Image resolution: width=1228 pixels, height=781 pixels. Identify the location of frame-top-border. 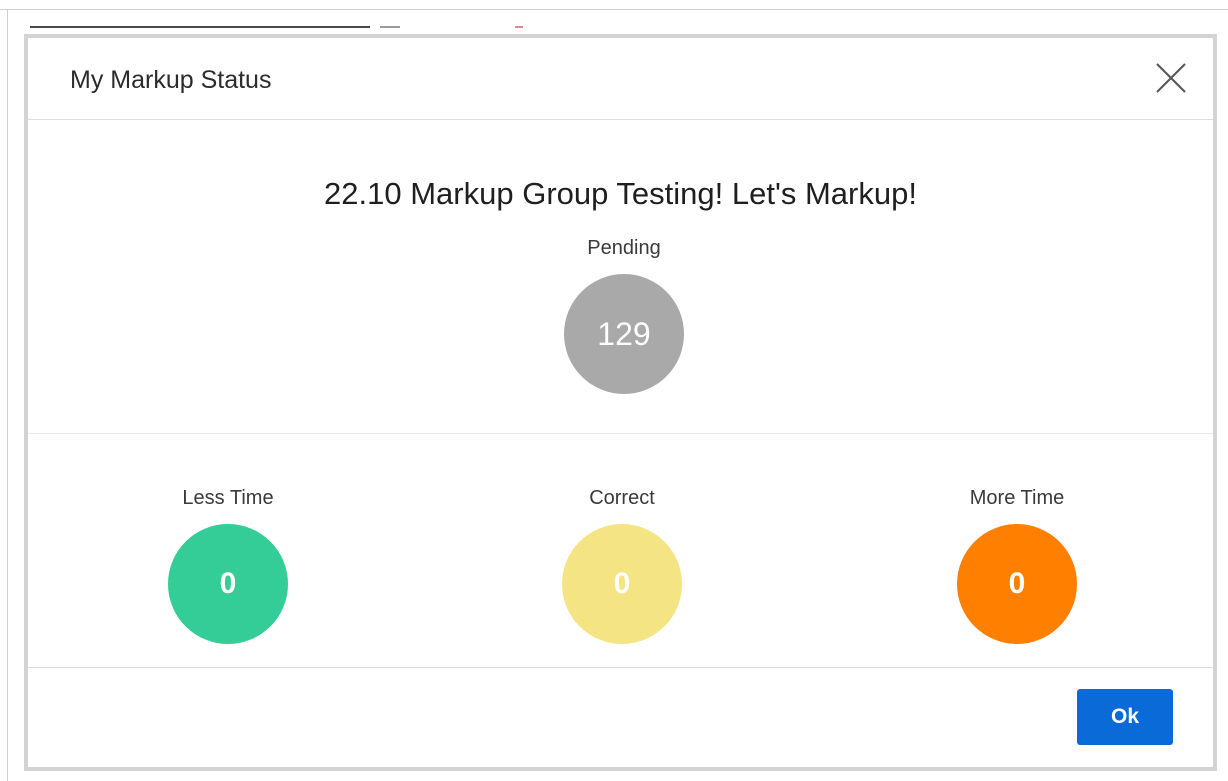
(614, 9).